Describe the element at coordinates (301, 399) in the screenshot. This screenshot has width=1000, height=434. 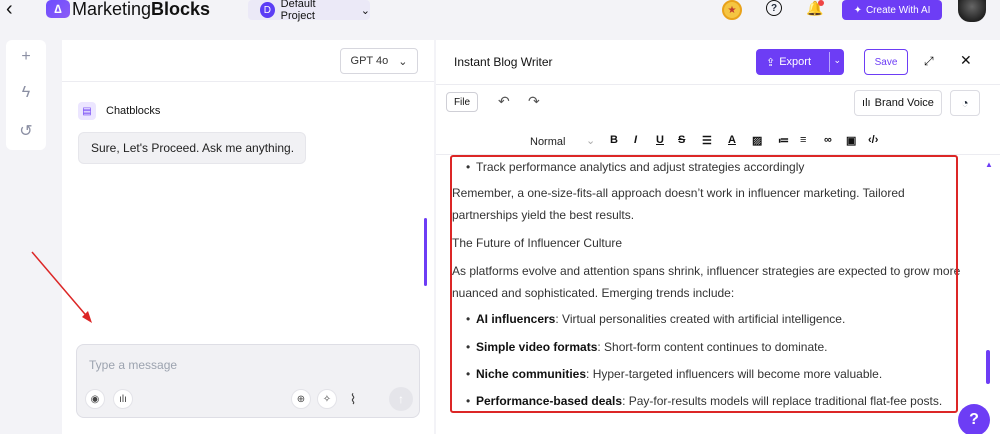
I see `globe-icon: ⊕` at that location.